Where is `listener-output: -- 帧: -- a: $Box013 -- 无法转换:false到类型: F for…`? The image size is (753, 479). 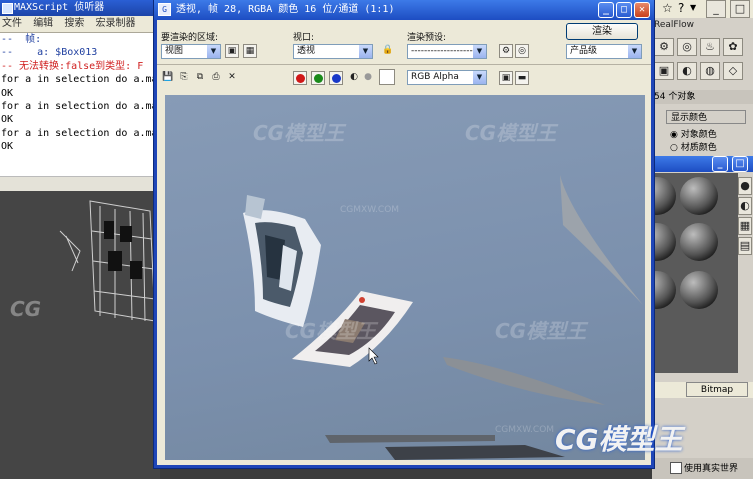
listener-output: -- 帧: -- a: $Box013 -- 无法转换:false到类型: F for… is located at coordinates (80, 93).